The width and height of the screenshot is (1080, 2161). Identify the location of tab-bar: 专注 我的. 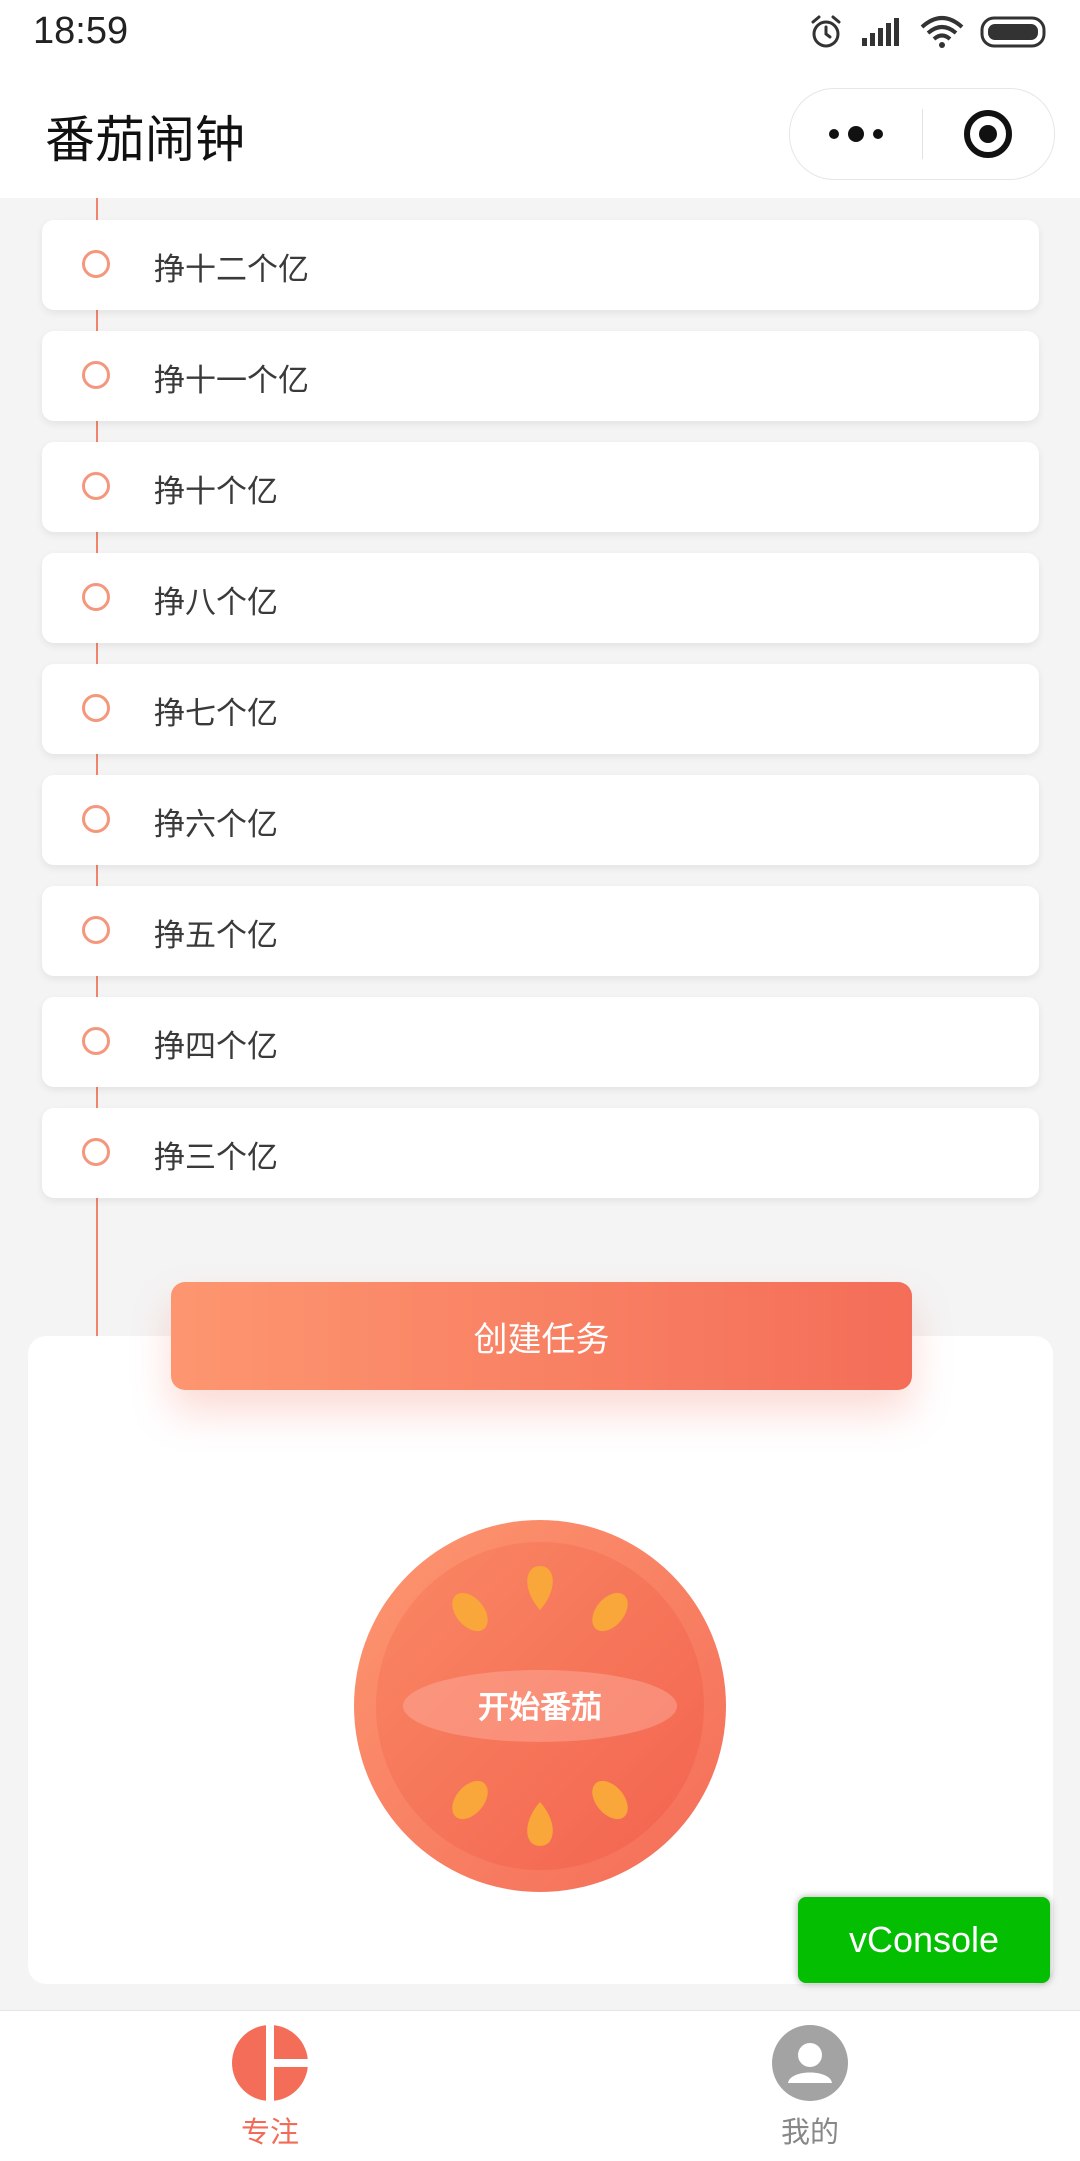
(540, 2085).